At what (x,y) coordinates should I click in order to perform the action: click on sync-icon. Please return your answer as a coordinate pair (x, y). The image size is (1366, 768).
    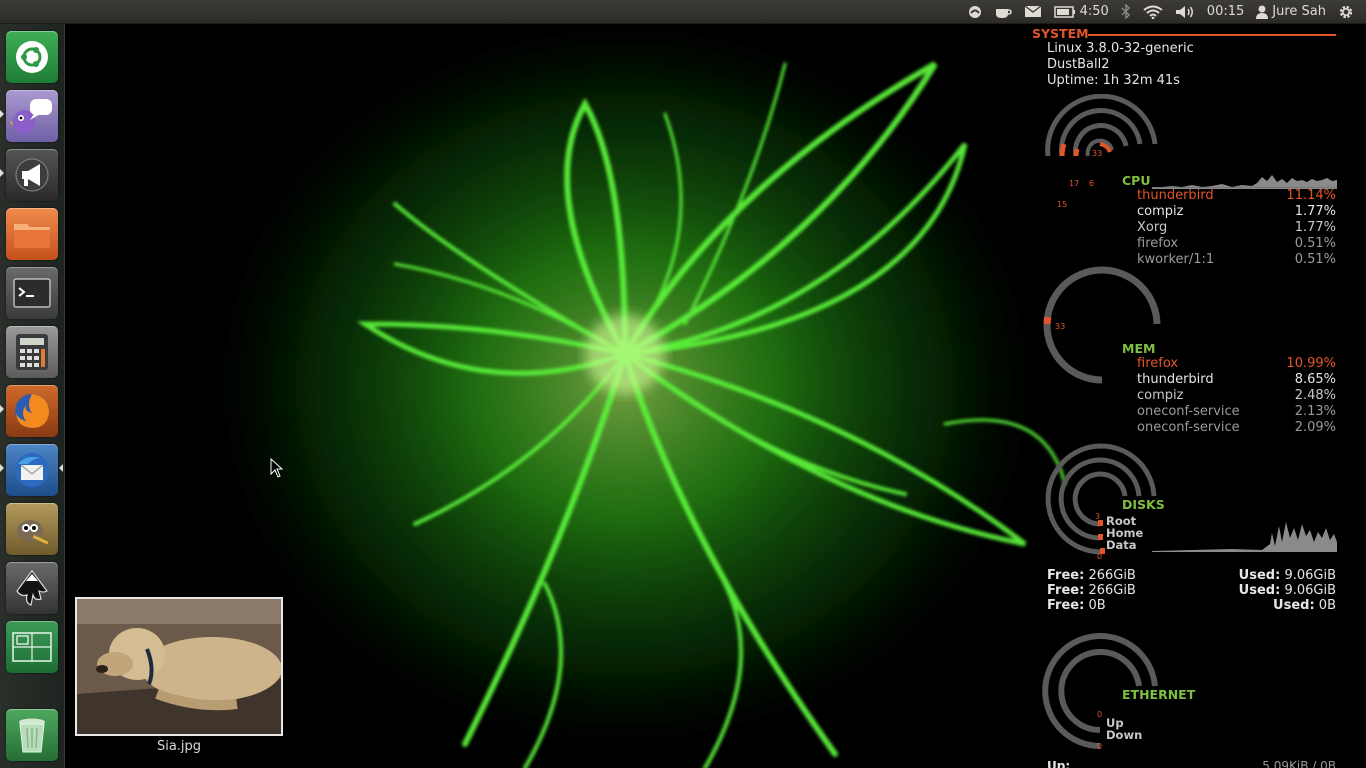
    Looking at the image, I should click on (974, 11).